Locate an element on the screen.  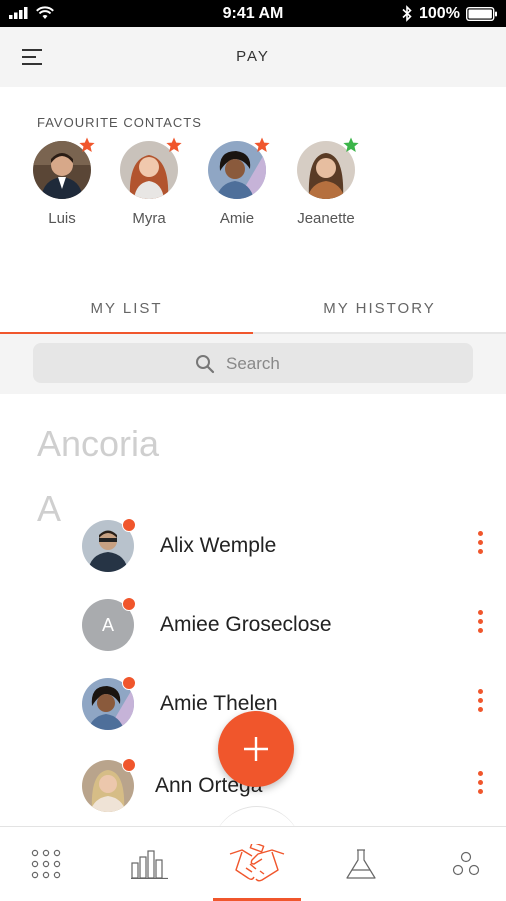
app-header: PAY is located at coordinates (253, 57).